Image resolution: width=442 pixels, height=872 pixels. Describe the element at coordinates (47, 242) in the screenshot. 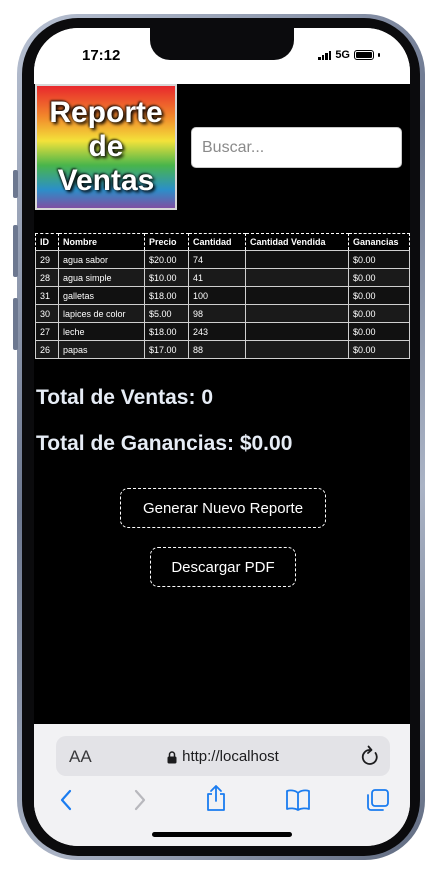

I see `column-header-id: ID` at that location.